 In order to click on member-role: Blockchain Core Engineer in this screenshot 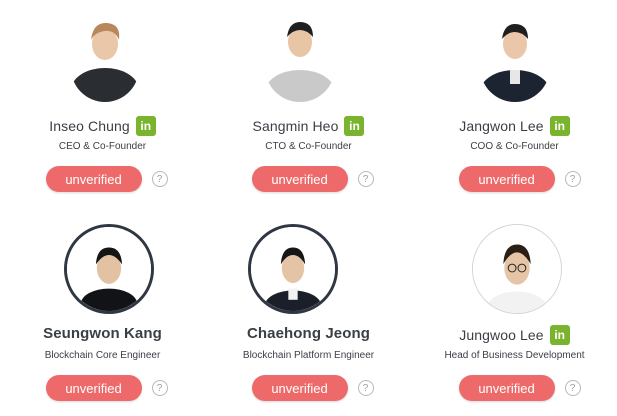, I will do `click(102, 355)`.